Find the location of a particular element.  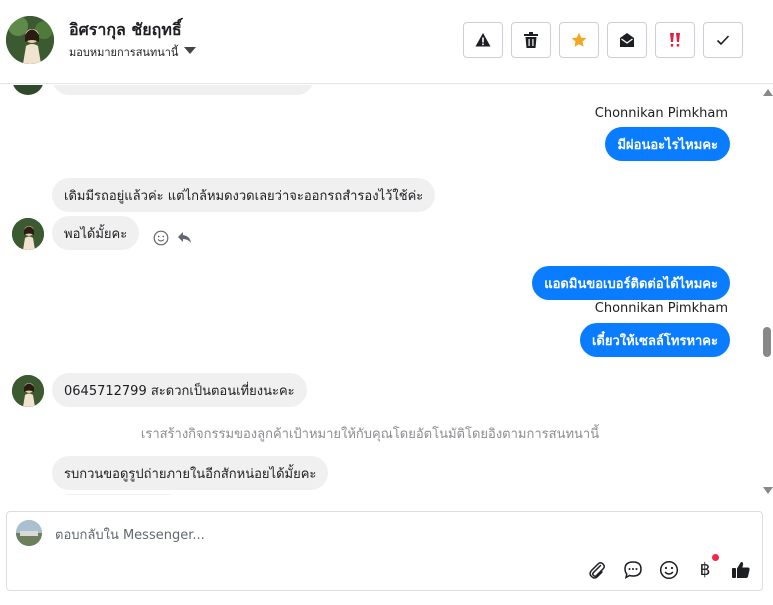

envelope-open-icon is located at coordinates (627, 40).